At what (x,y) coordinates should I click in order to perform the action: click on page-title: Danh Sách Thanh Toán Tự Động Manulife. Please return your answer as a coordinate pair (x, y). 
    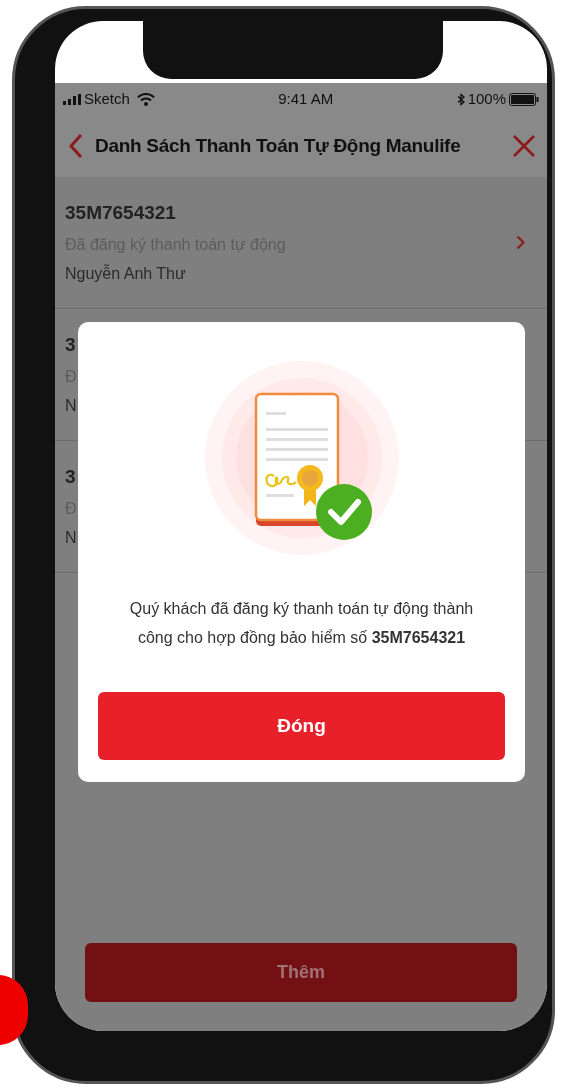
    Looking at the image, I should click on (278, 145).